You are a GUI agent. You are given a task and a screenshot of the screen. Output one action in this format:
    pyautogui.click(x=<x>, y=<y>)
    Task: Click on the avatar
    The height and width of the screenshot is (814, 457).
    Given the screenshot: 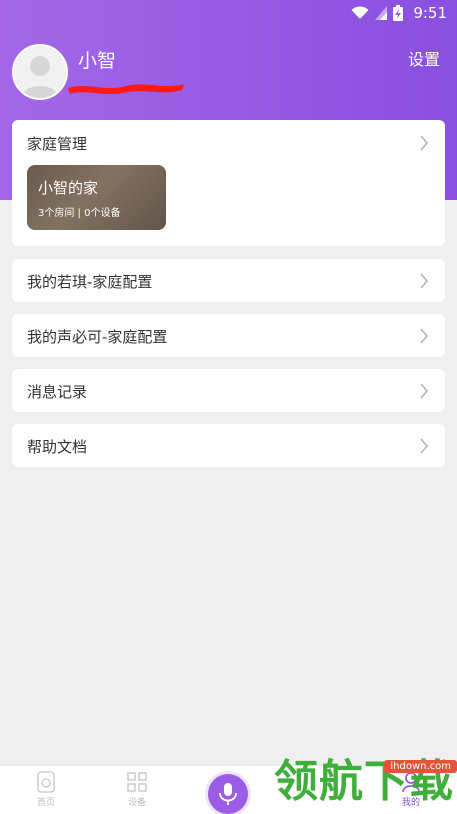 What is the action you would take?
    pyautogui.click(x=40, y=72)
    